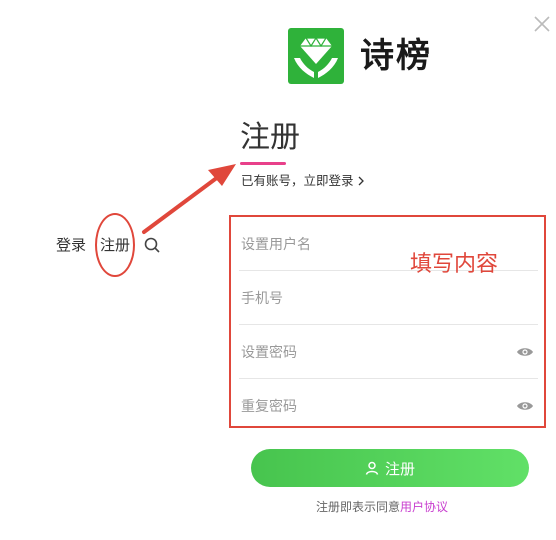 This screenshot has height=540, width=556. I want to click on highlight-oval, so click(115, 245).